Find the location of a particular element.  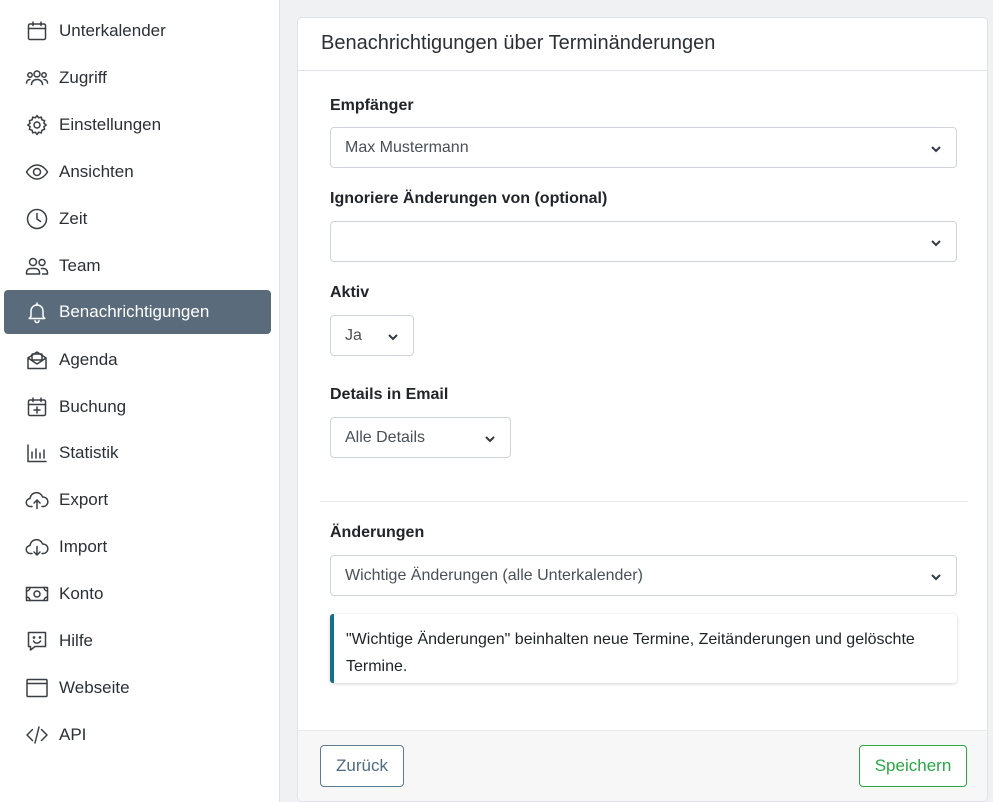

sidebar-item-label: Unterkalender is located at coordinates (112, 30).